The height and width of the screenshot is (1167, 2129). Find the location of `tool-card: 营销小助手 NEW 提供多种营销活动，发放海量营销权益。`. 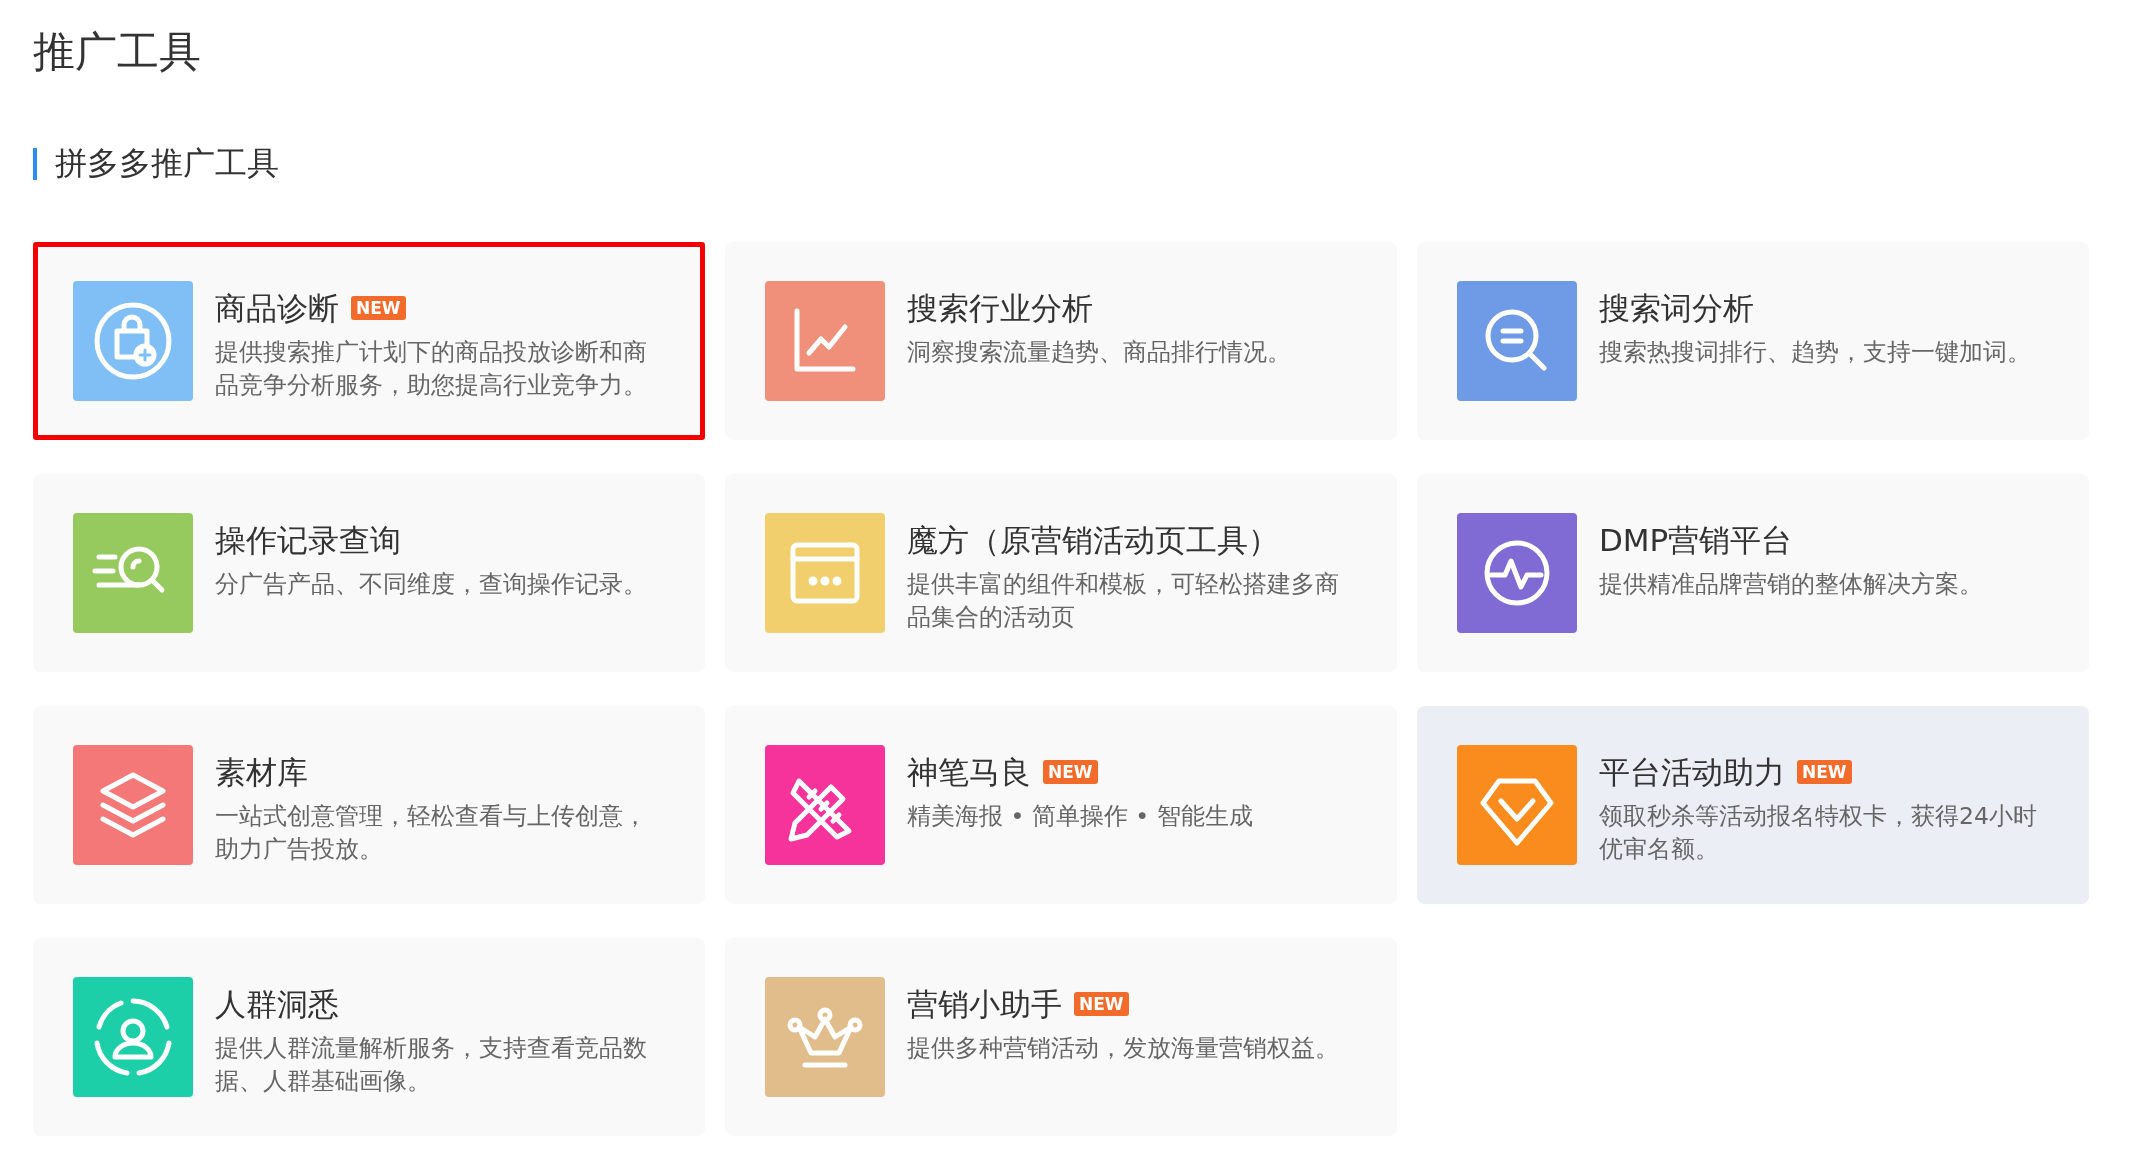

tool-card: 营销小助手 NEW 提供多种营销活动，发放海量营销权益。 is located at coordinates (1061, 1037).